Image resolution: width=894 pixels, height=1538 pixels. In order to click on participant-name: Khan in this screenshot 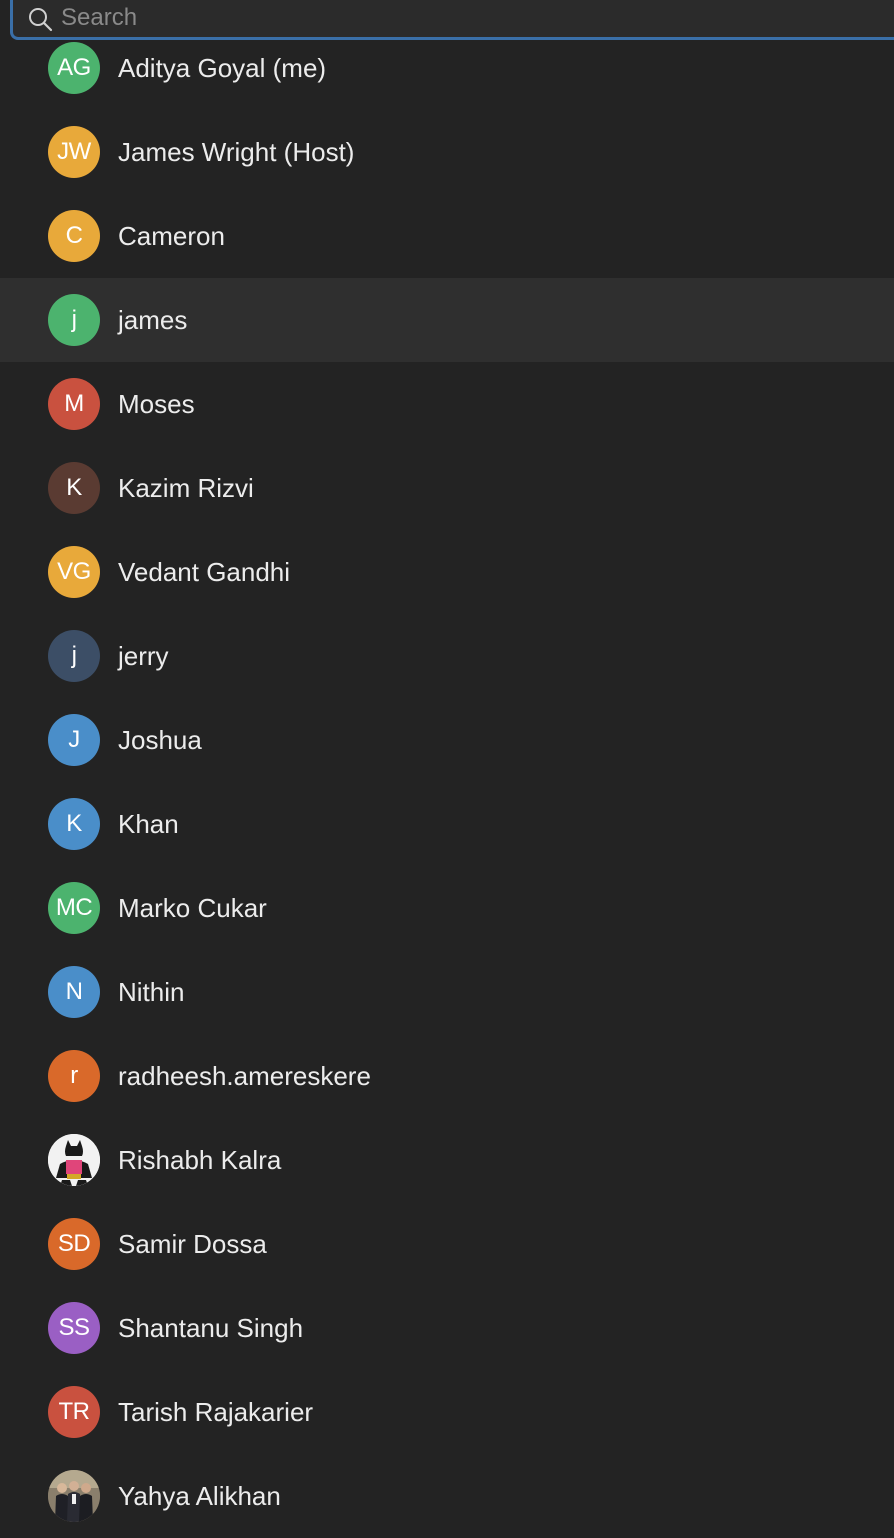, I will do `click(148, 824)`.